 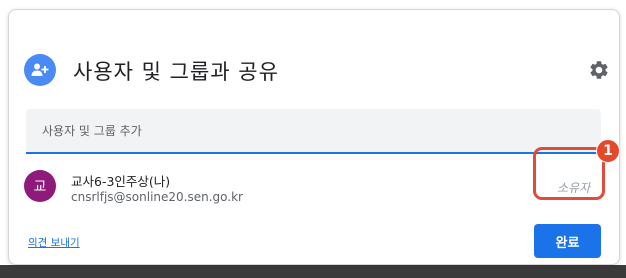 What do you see at coordinates (40, 70) in the screenshot?
I see `add-person-icon` at bounding box center [40, 70].